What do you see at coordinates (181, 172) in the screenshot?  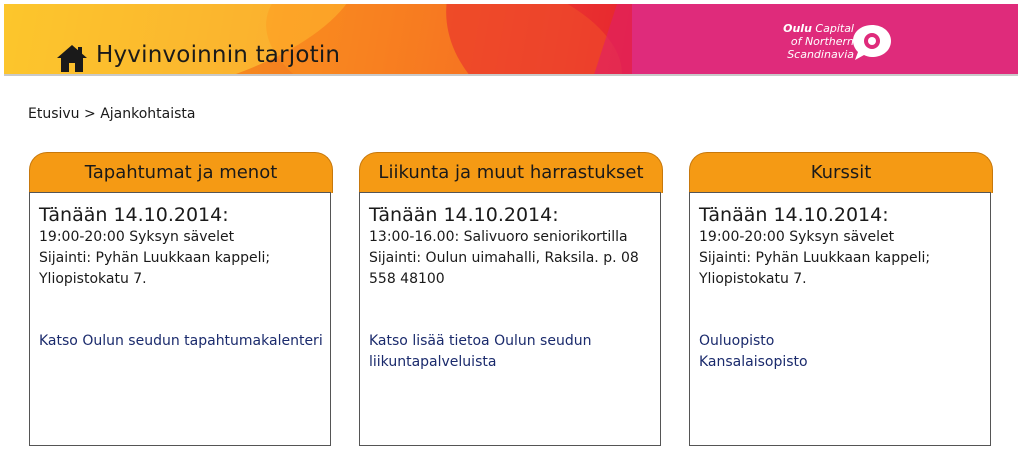 I see `card-title: Tapahtumat ja menot` at bounding box center [181, 172].